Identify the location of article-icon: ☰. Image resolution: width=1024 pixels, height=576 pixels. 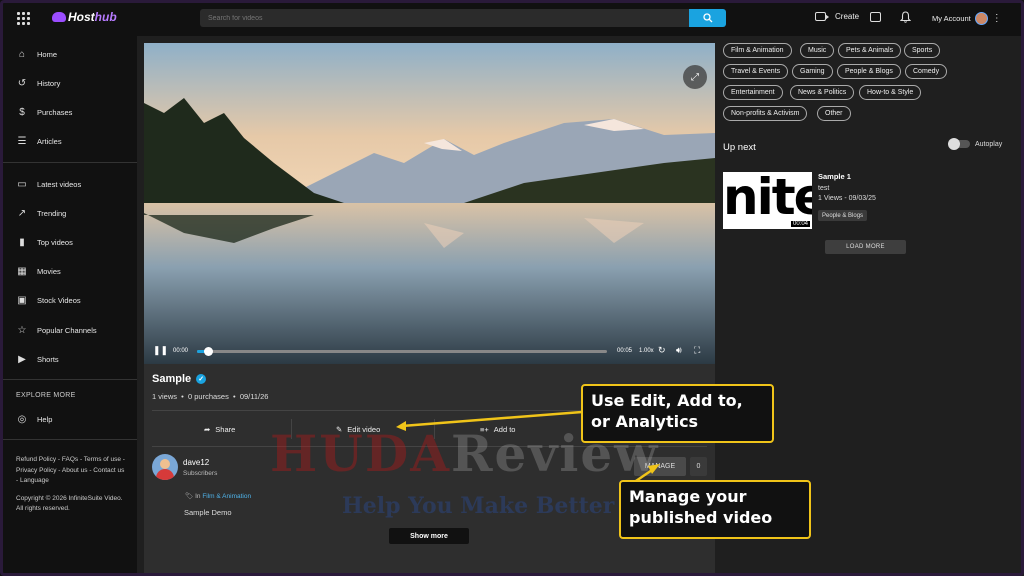
(22, 141).